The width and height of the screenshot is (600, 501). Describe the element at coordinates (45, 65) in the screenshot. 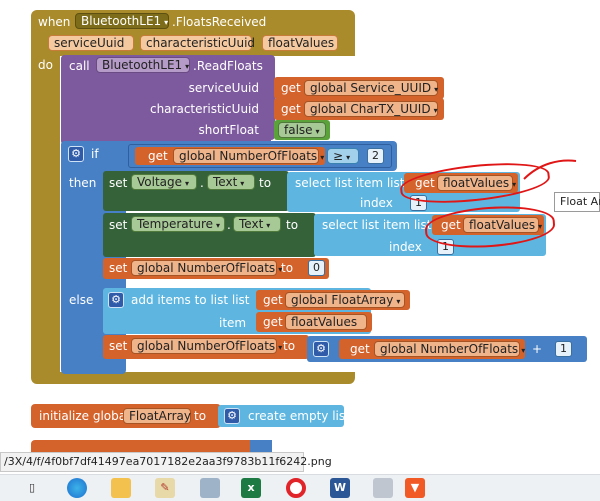

I see `event-do-label: do` at that location.